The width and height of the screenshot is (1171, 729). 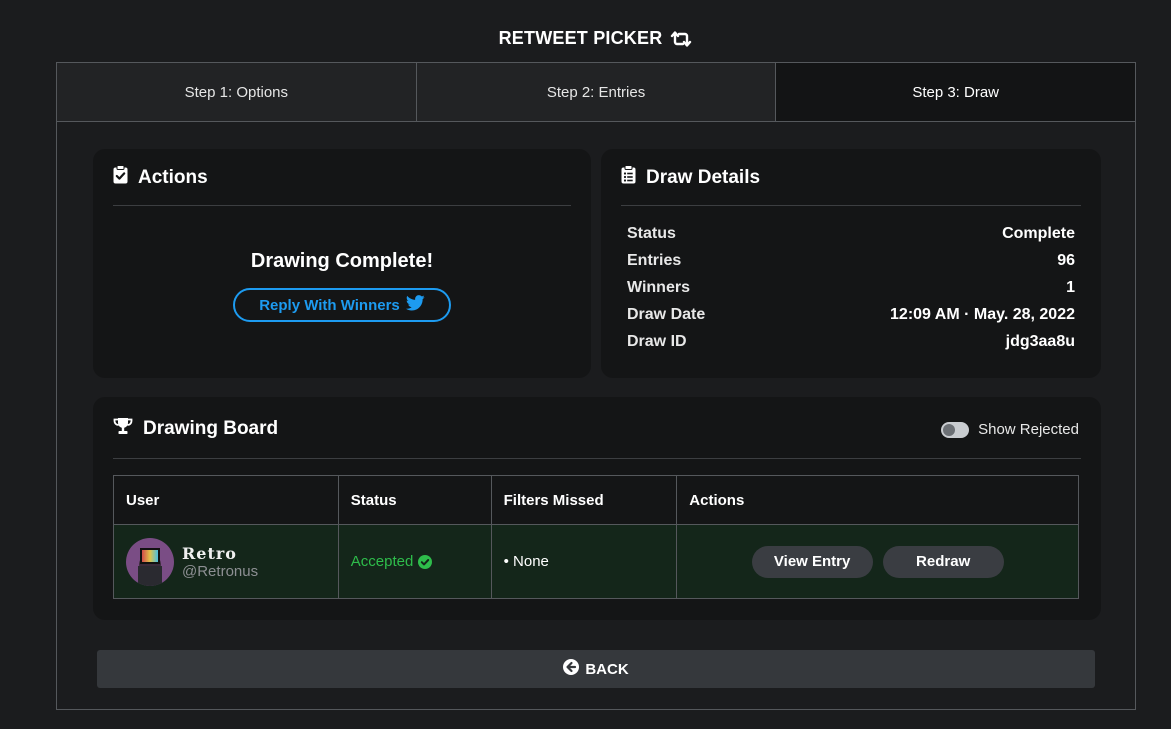 What do you see at coordinates (580, 38) in the screenshot?
I see `page-title-text: RETWEET PICKER` at bounding box center [580, 38].